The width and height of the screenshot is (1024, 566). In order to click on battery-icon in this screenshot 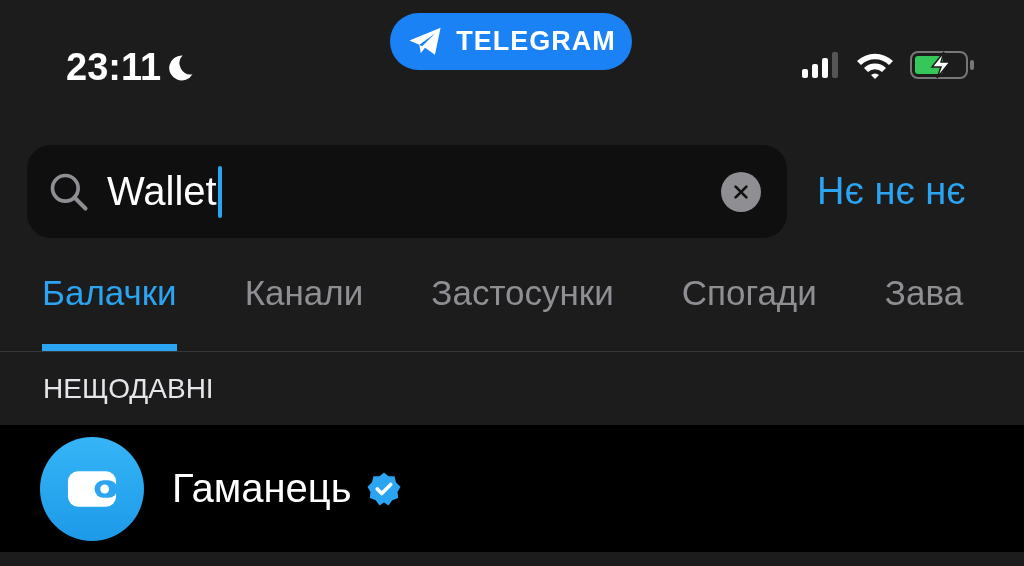, I will do `click(943, 65)`.